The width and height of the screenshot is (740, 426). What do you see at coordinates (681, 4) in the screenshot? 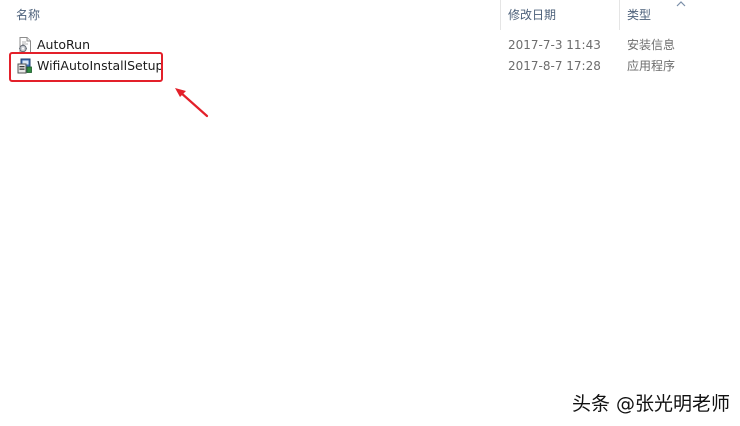
I see `sort-up-icon` at bounding box center [681, 4].